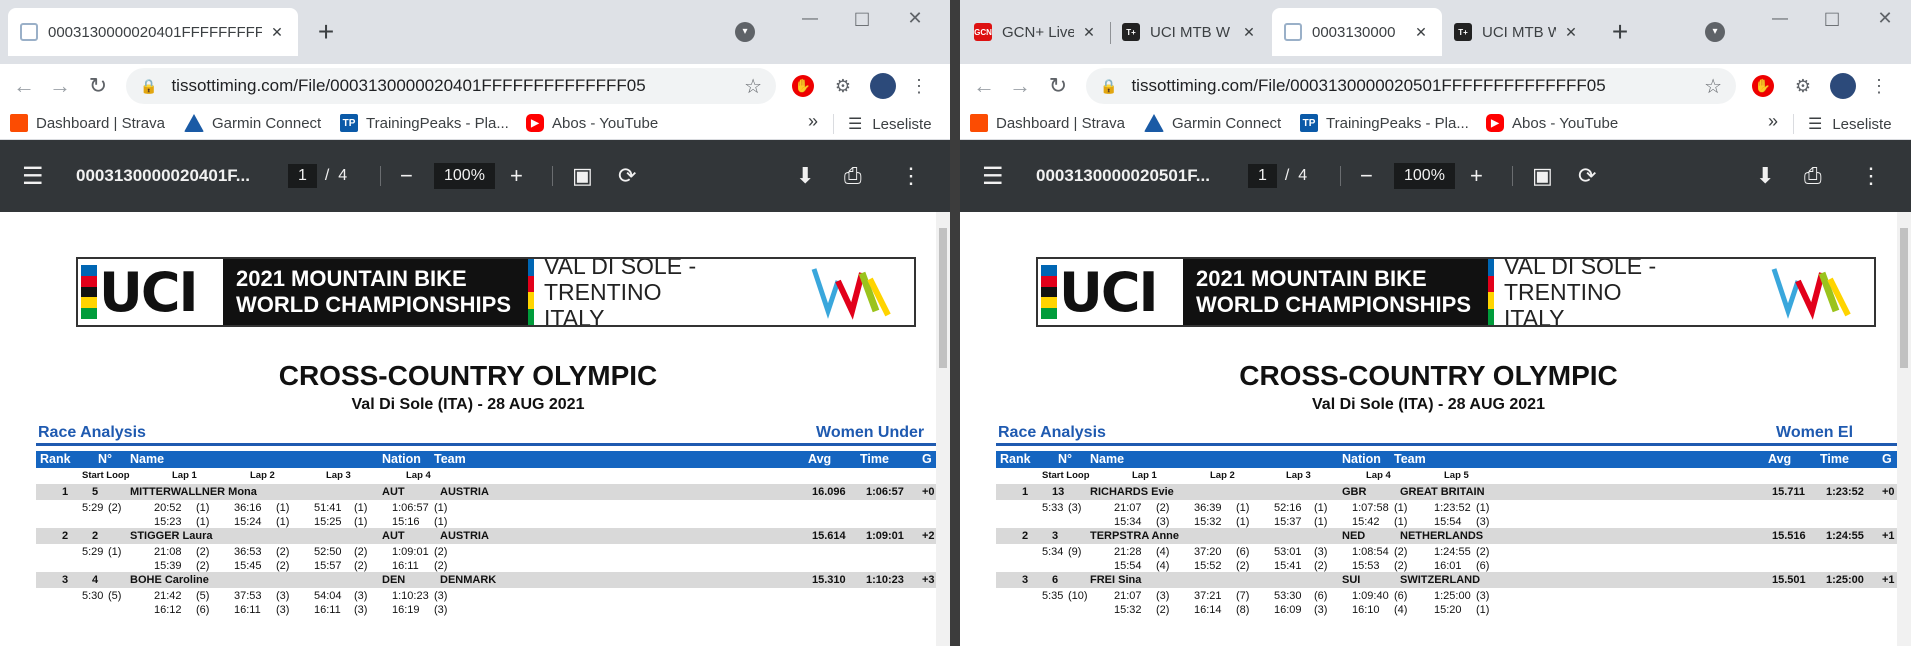 The height and width of the screenshot is (646, 1911). What do you see at coordinates (928, 536) in the screenshot?
I see `row-gap: +2` at bounding box center [928, 536].